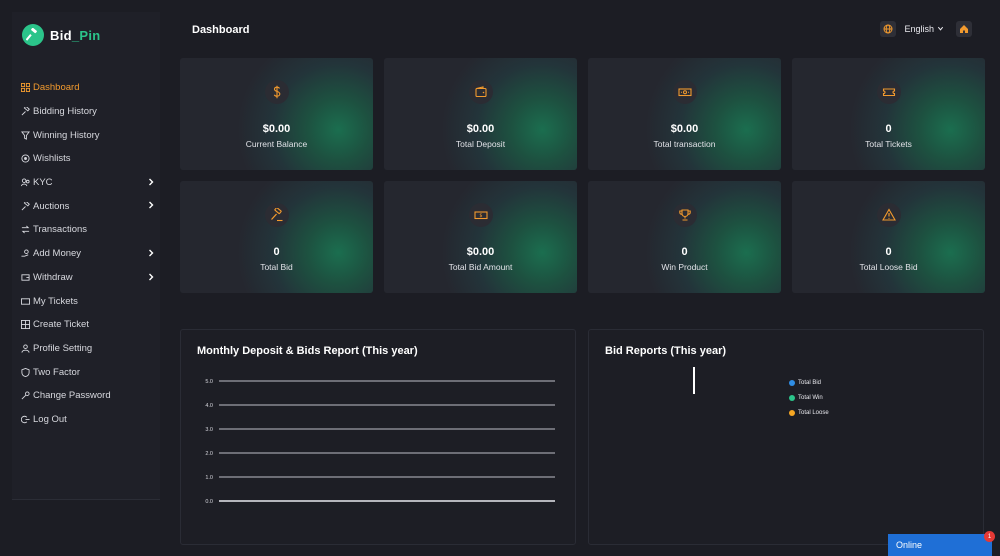 The height and width of the screenshot is (556, 1000). What do you see at coordinates (584, 30) in the screenshot?
I see `top-bar: Dashboard English` at bounding box center [584, 30].